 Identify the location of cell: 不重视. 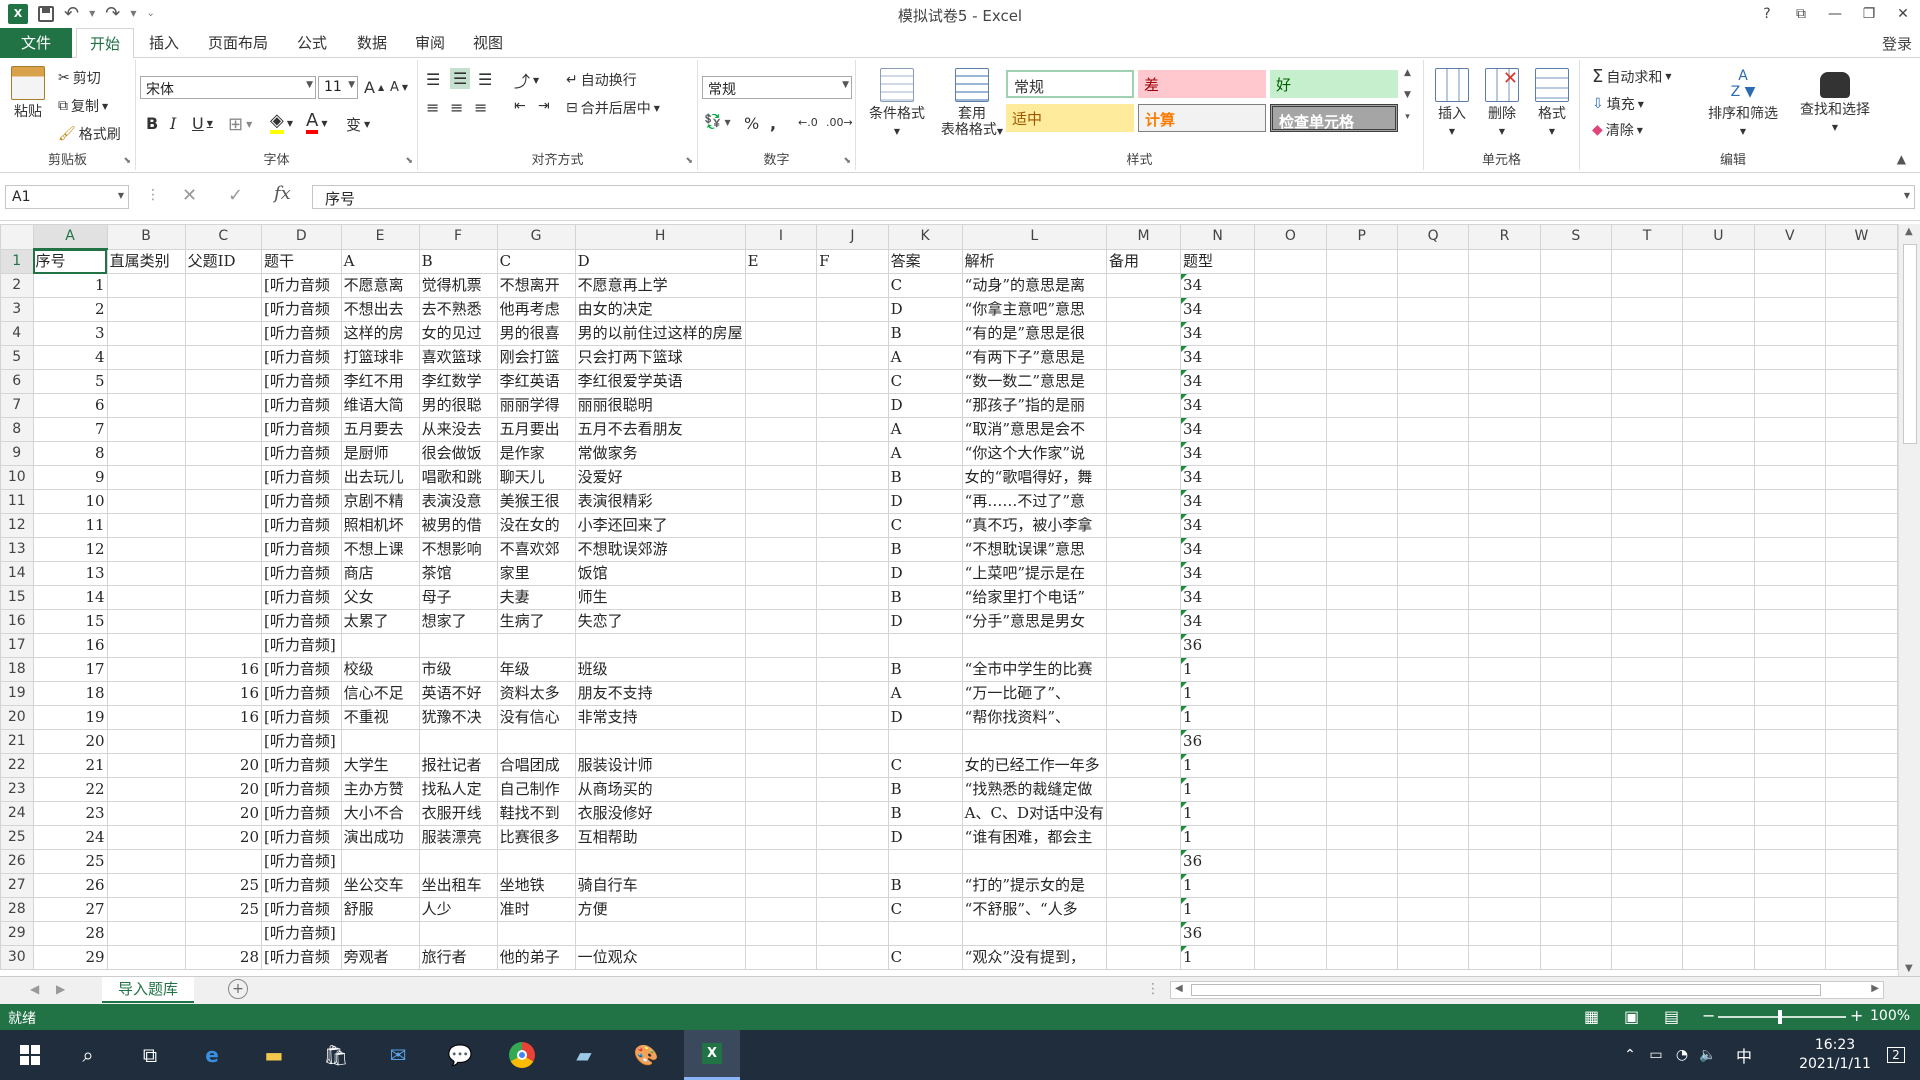
(380, 717).